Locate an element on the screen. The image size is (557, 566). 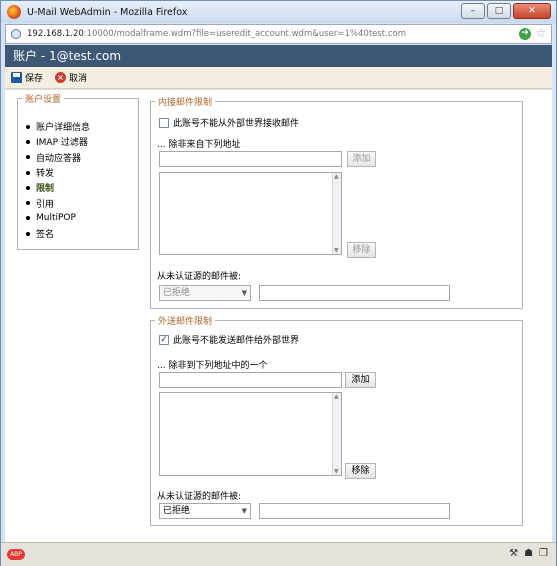
outbound-block-checkbox: ✓ is located at coordinates (164, 339).